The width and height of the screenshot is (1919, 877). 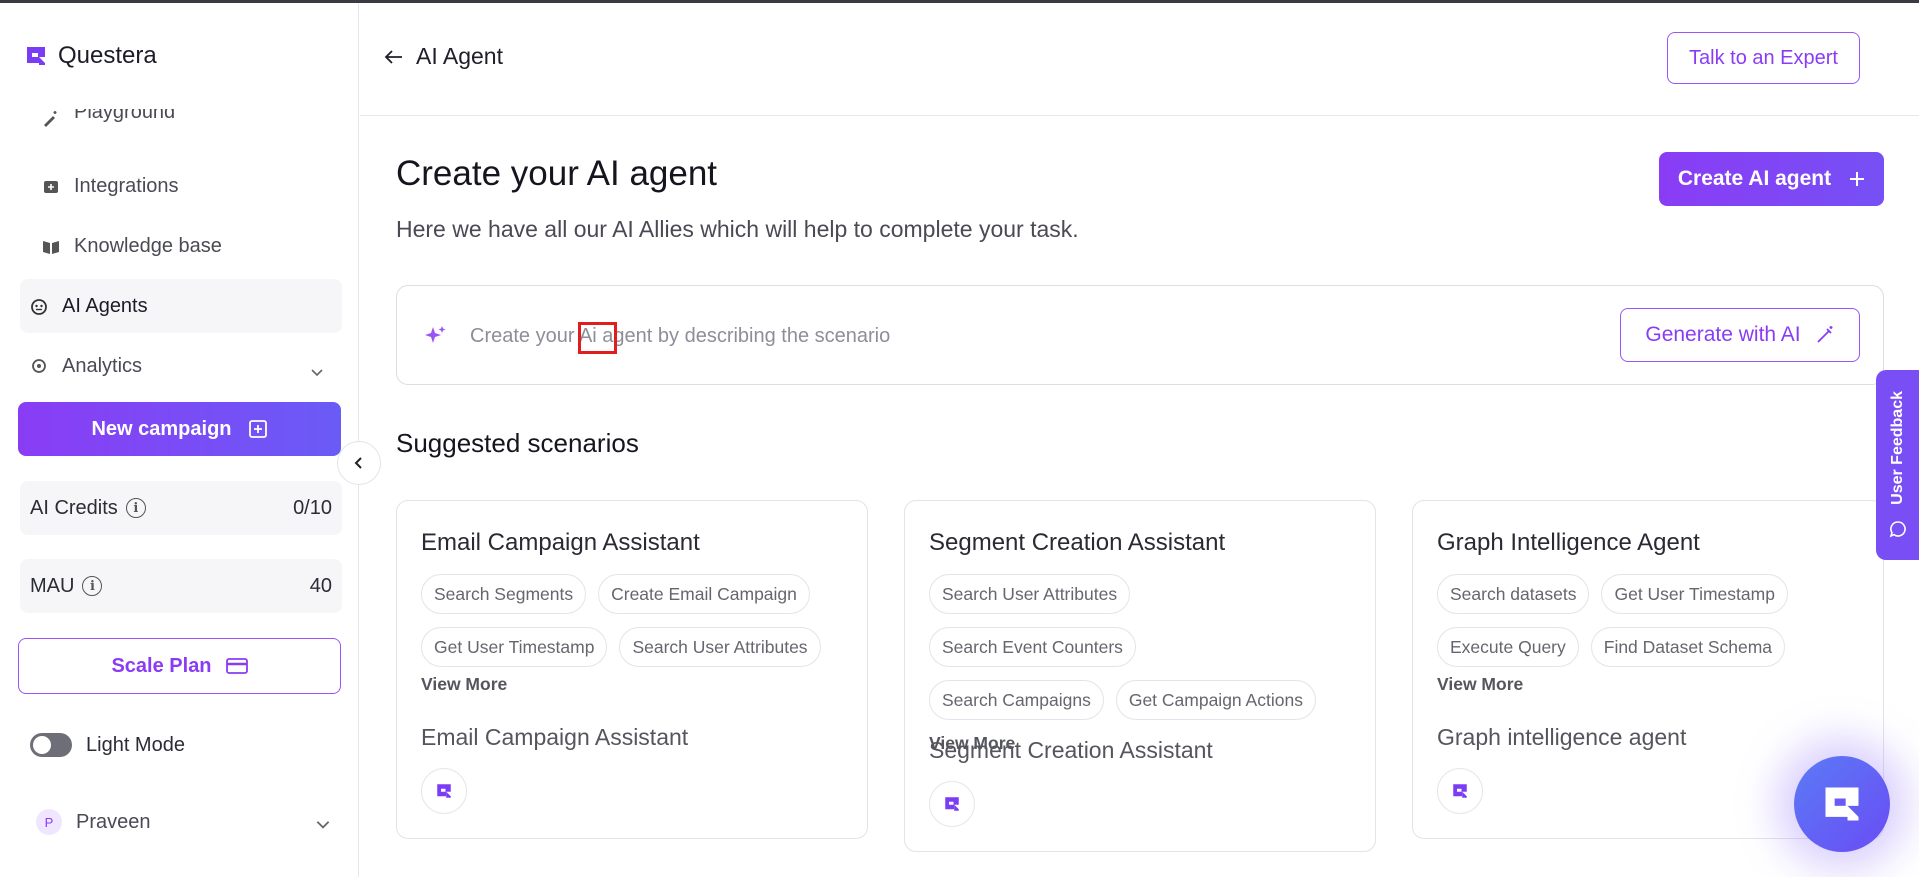 I want to click on user-feedback-tab: User Feedback, so click(x=1897, y=465).